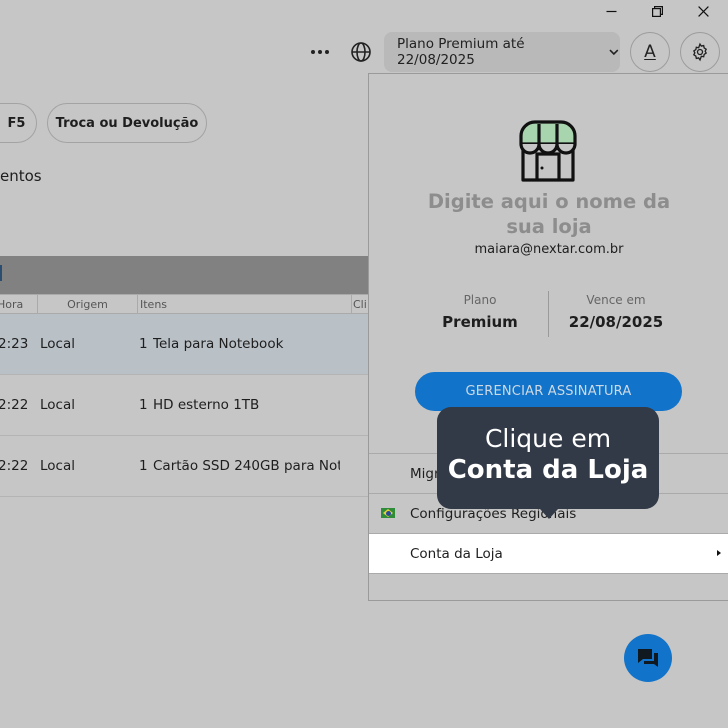  Describe the element at coordinates (12, 304) in the screenshot. I see `column-header-label: Hora` at that location.